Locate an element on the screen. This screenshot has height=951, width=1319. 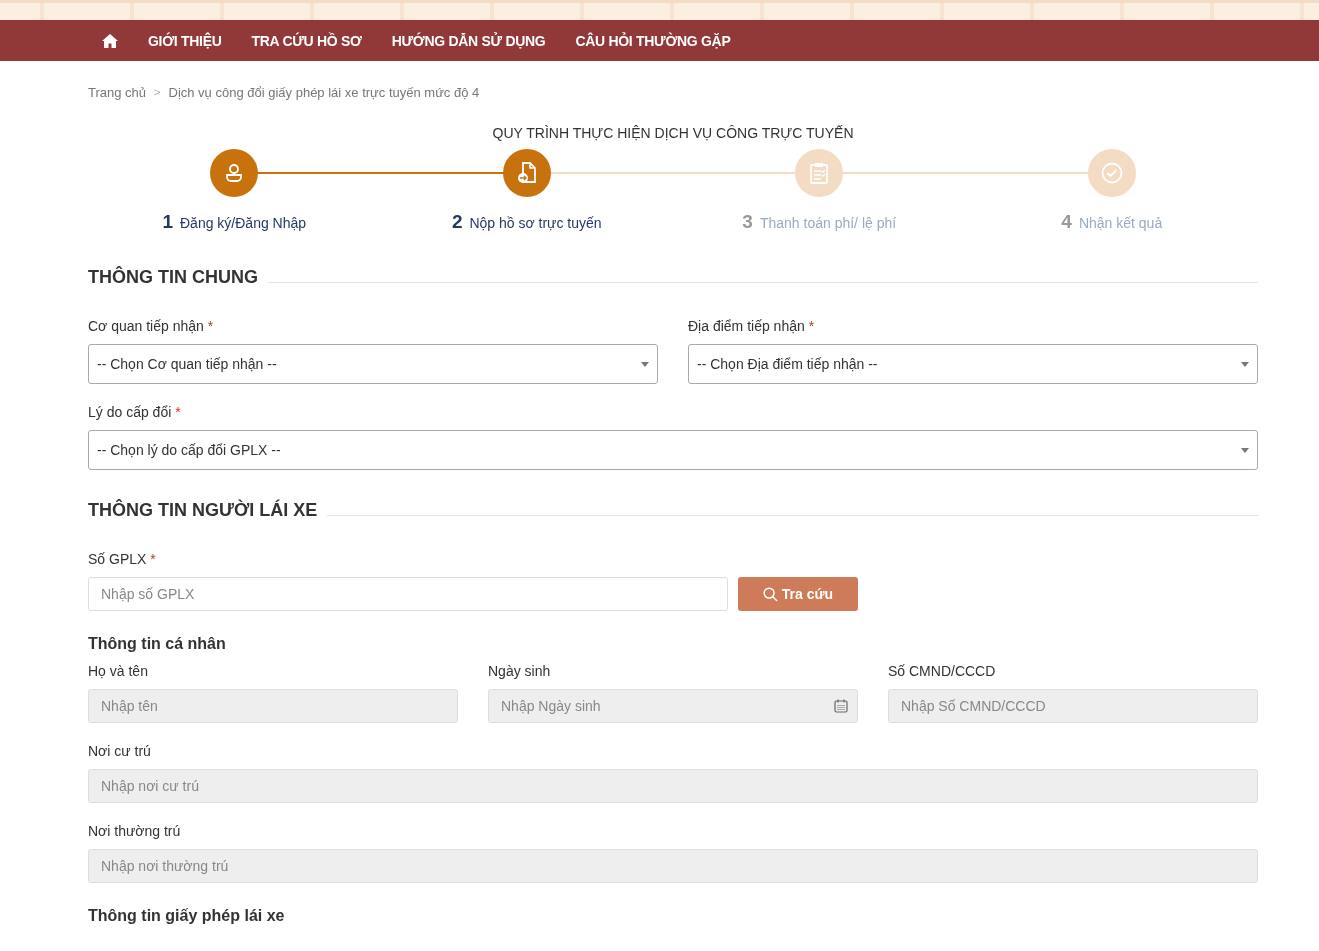
field-label: Nơi cư trú is located at coordinates (120, 751).